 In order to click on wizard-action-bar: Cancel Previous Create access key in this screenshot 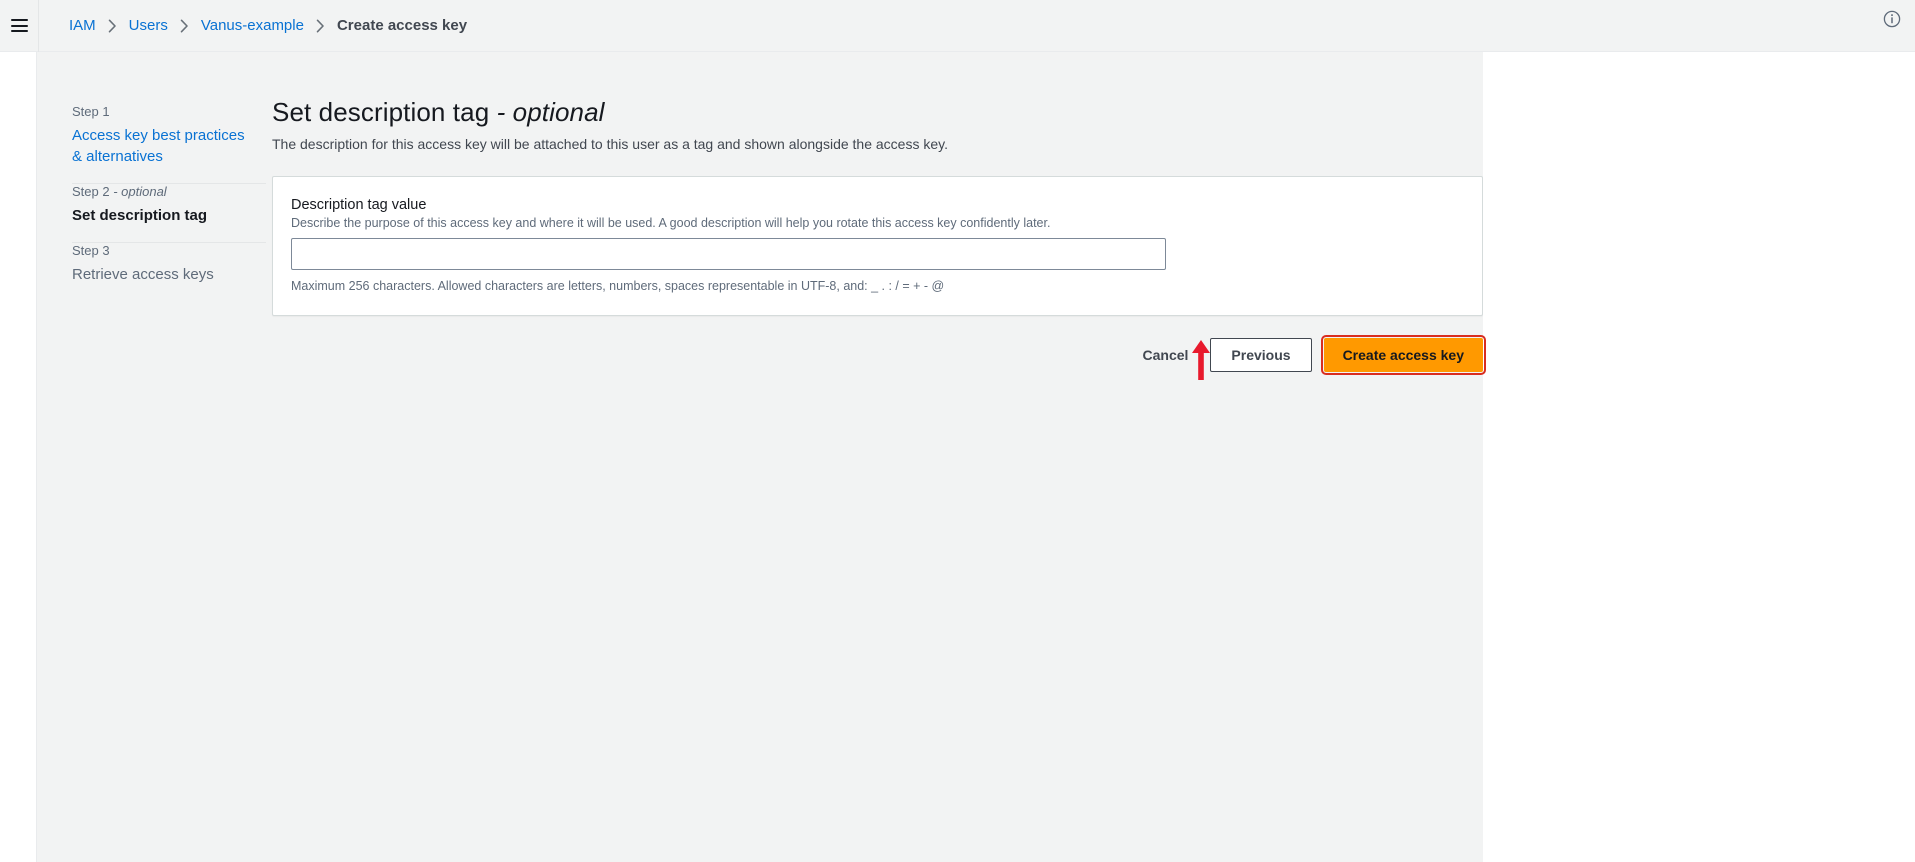, I will do `click(879, 355)`.